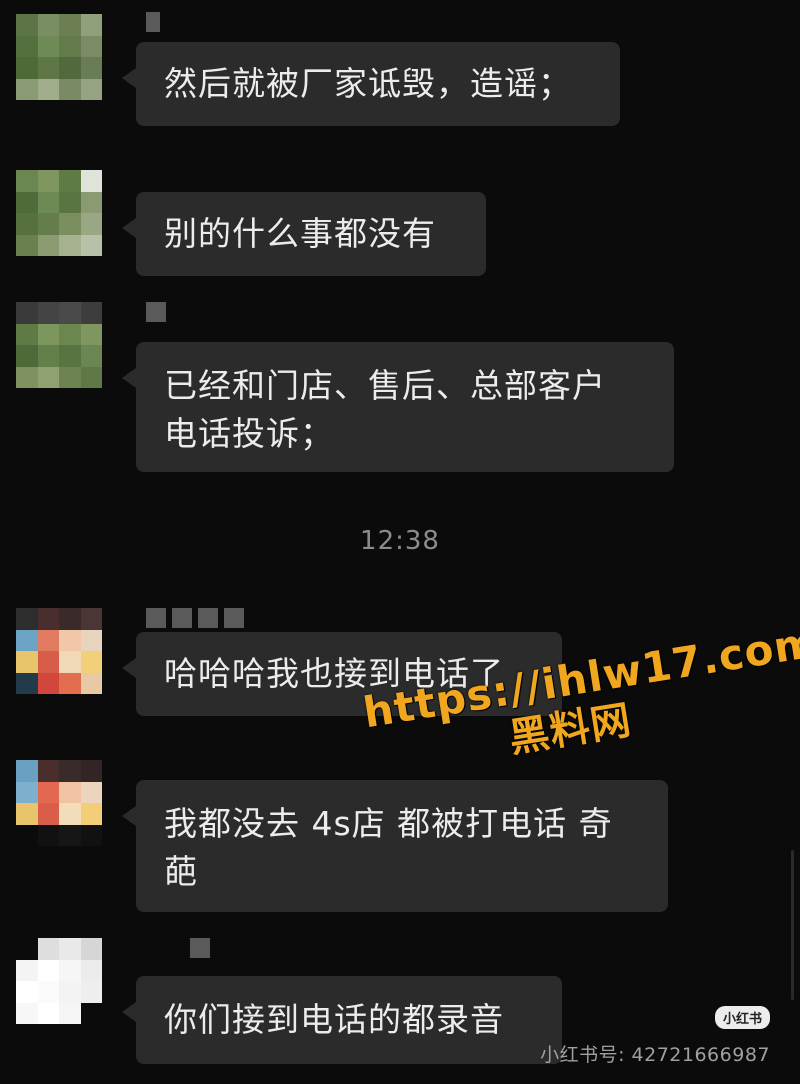 The width and height of the screenshot is (800, 1084). Describe the element at coordinates (742, 1017) in the screenshot. I see `platform-logo: 小红书` at that location.